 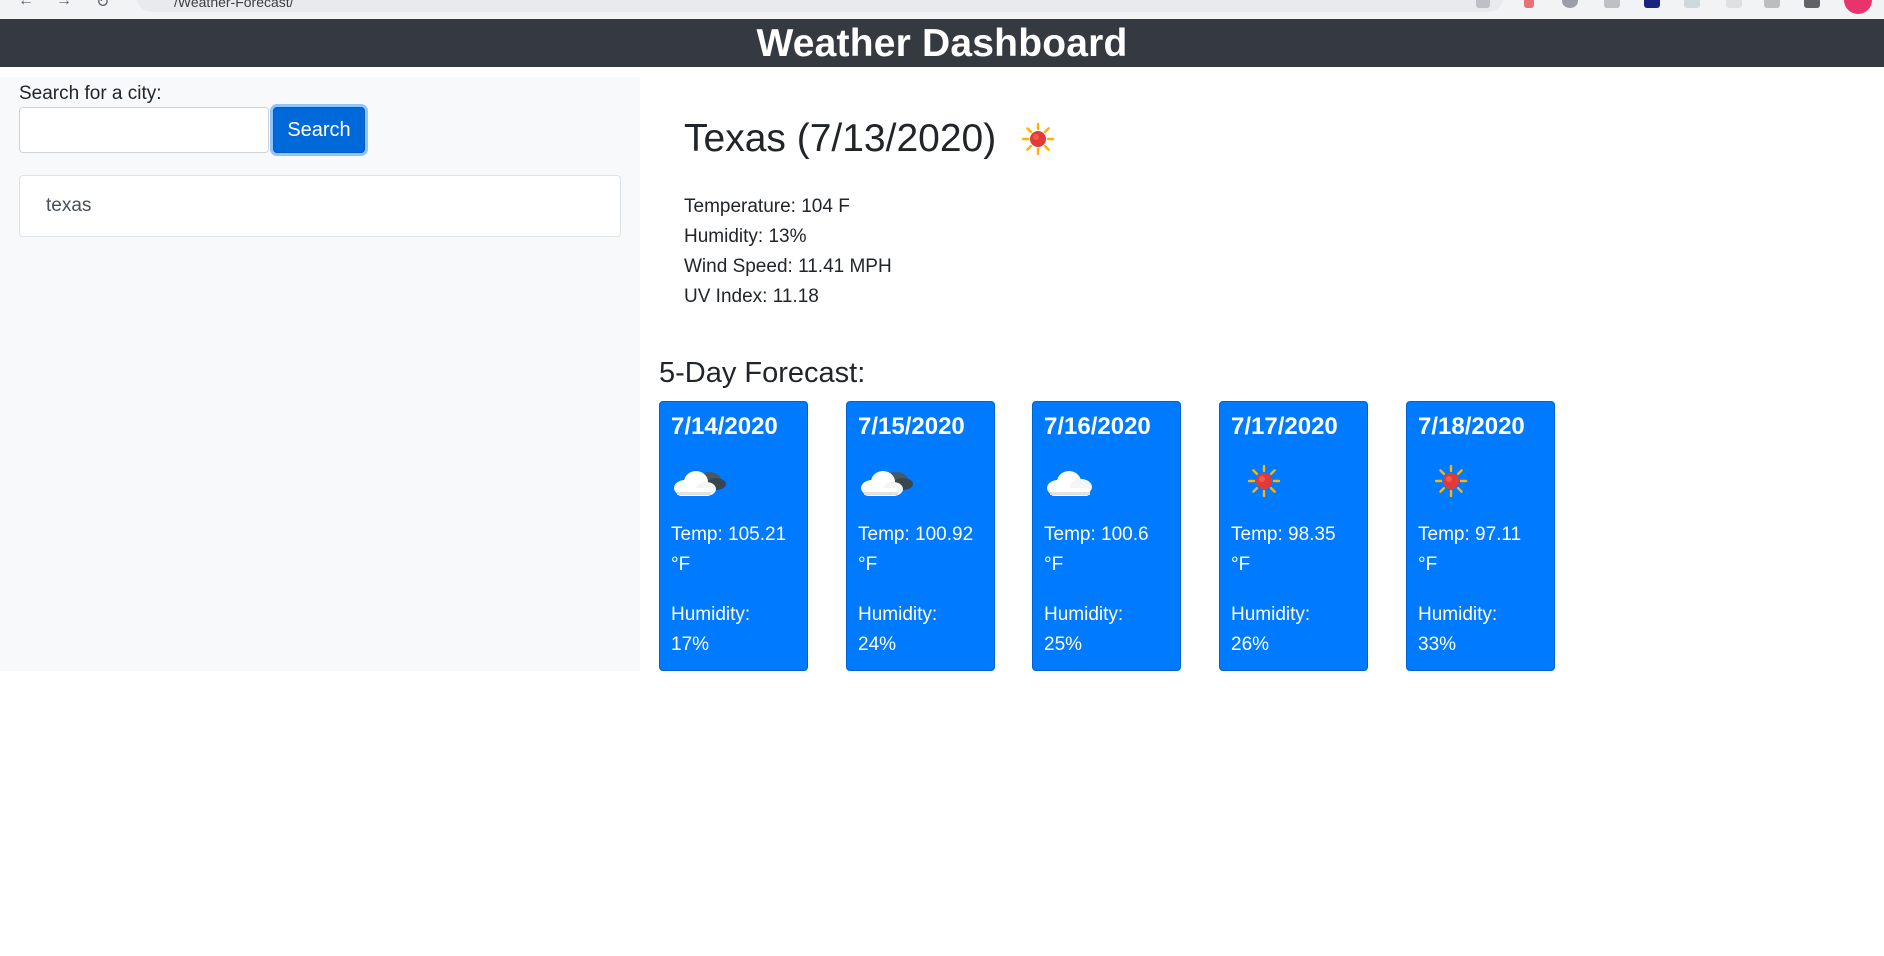 What do you see at coordinates (1437, 644) in the screenshot?
I see `forecast-humidity-value: 33%` at bounding box center [1437, 644].